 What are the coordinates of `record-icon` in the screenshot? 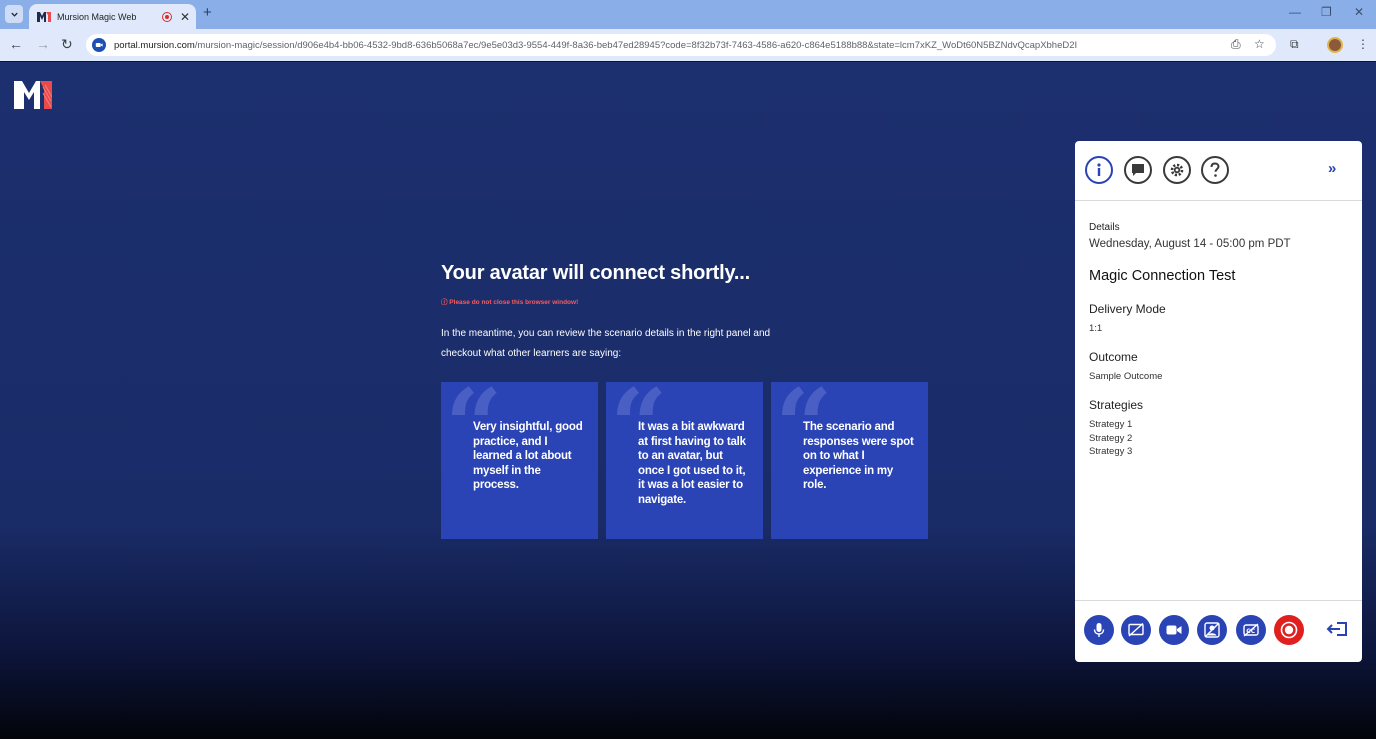 It's located at (1289, 630).